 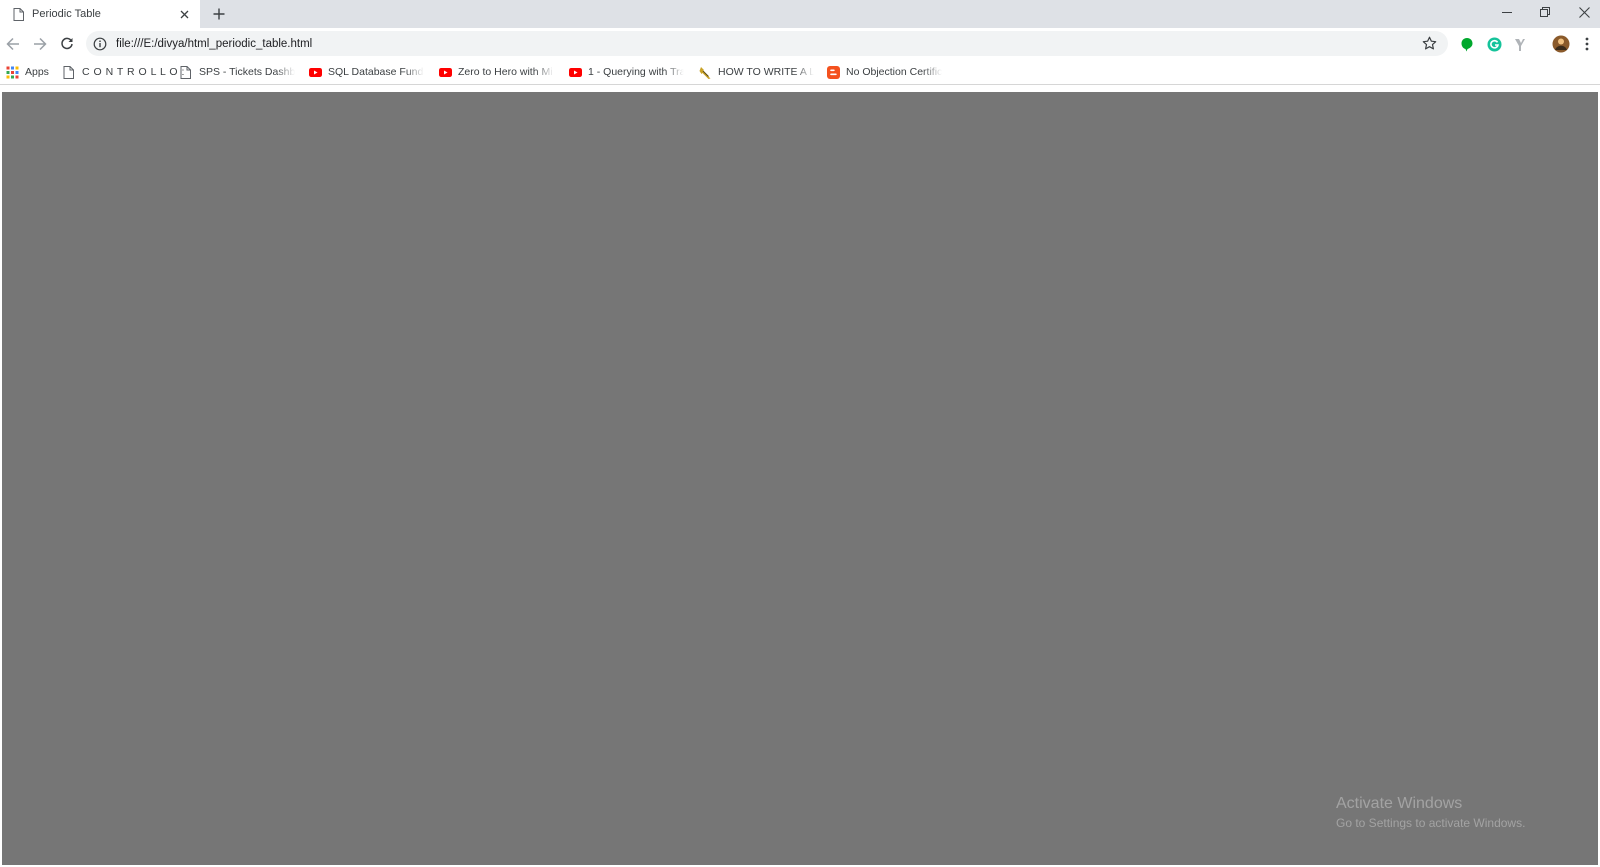 I want to click on bookmark-label: HOW TO WRITE A LE, so click(x=766, y=72).